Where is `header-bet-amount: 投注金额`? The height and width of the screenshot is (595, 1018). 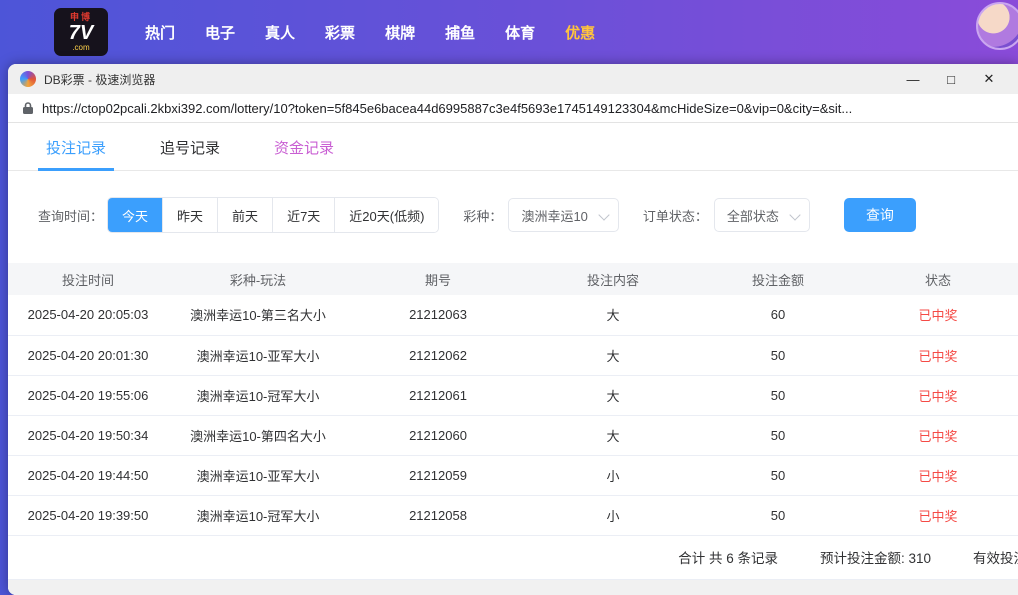 header-bet-amount: 投注金额 is located at coordinates (778, 279).